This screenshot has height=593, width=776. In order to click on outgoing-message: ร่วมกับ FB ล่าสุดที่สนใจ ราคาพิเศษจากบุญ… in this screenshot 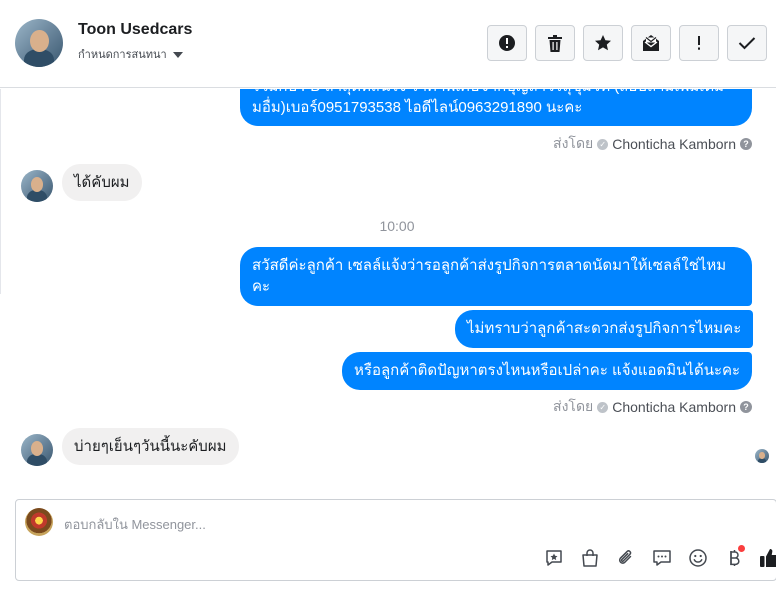, I will do `click(496, 107)`.